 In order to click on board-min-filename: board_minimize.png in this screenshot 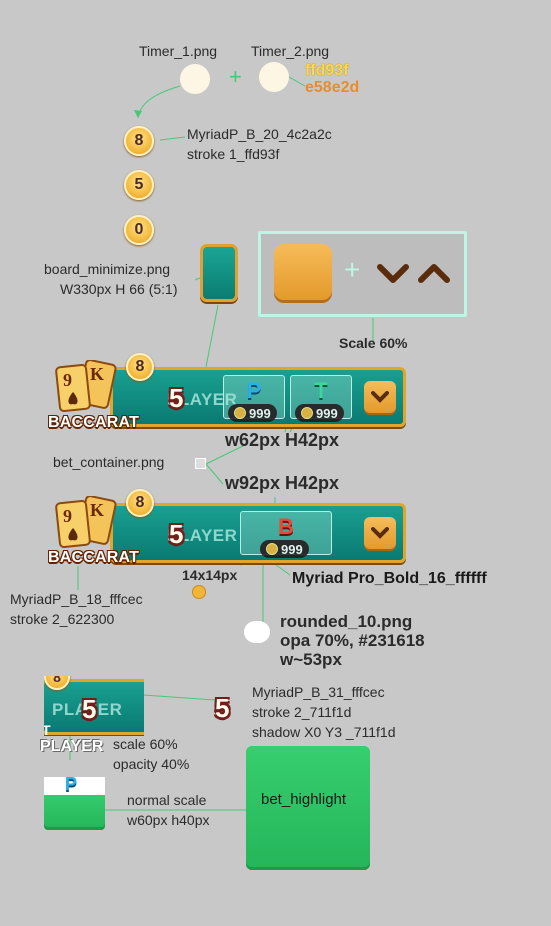, I will do `click(107, 269)`.